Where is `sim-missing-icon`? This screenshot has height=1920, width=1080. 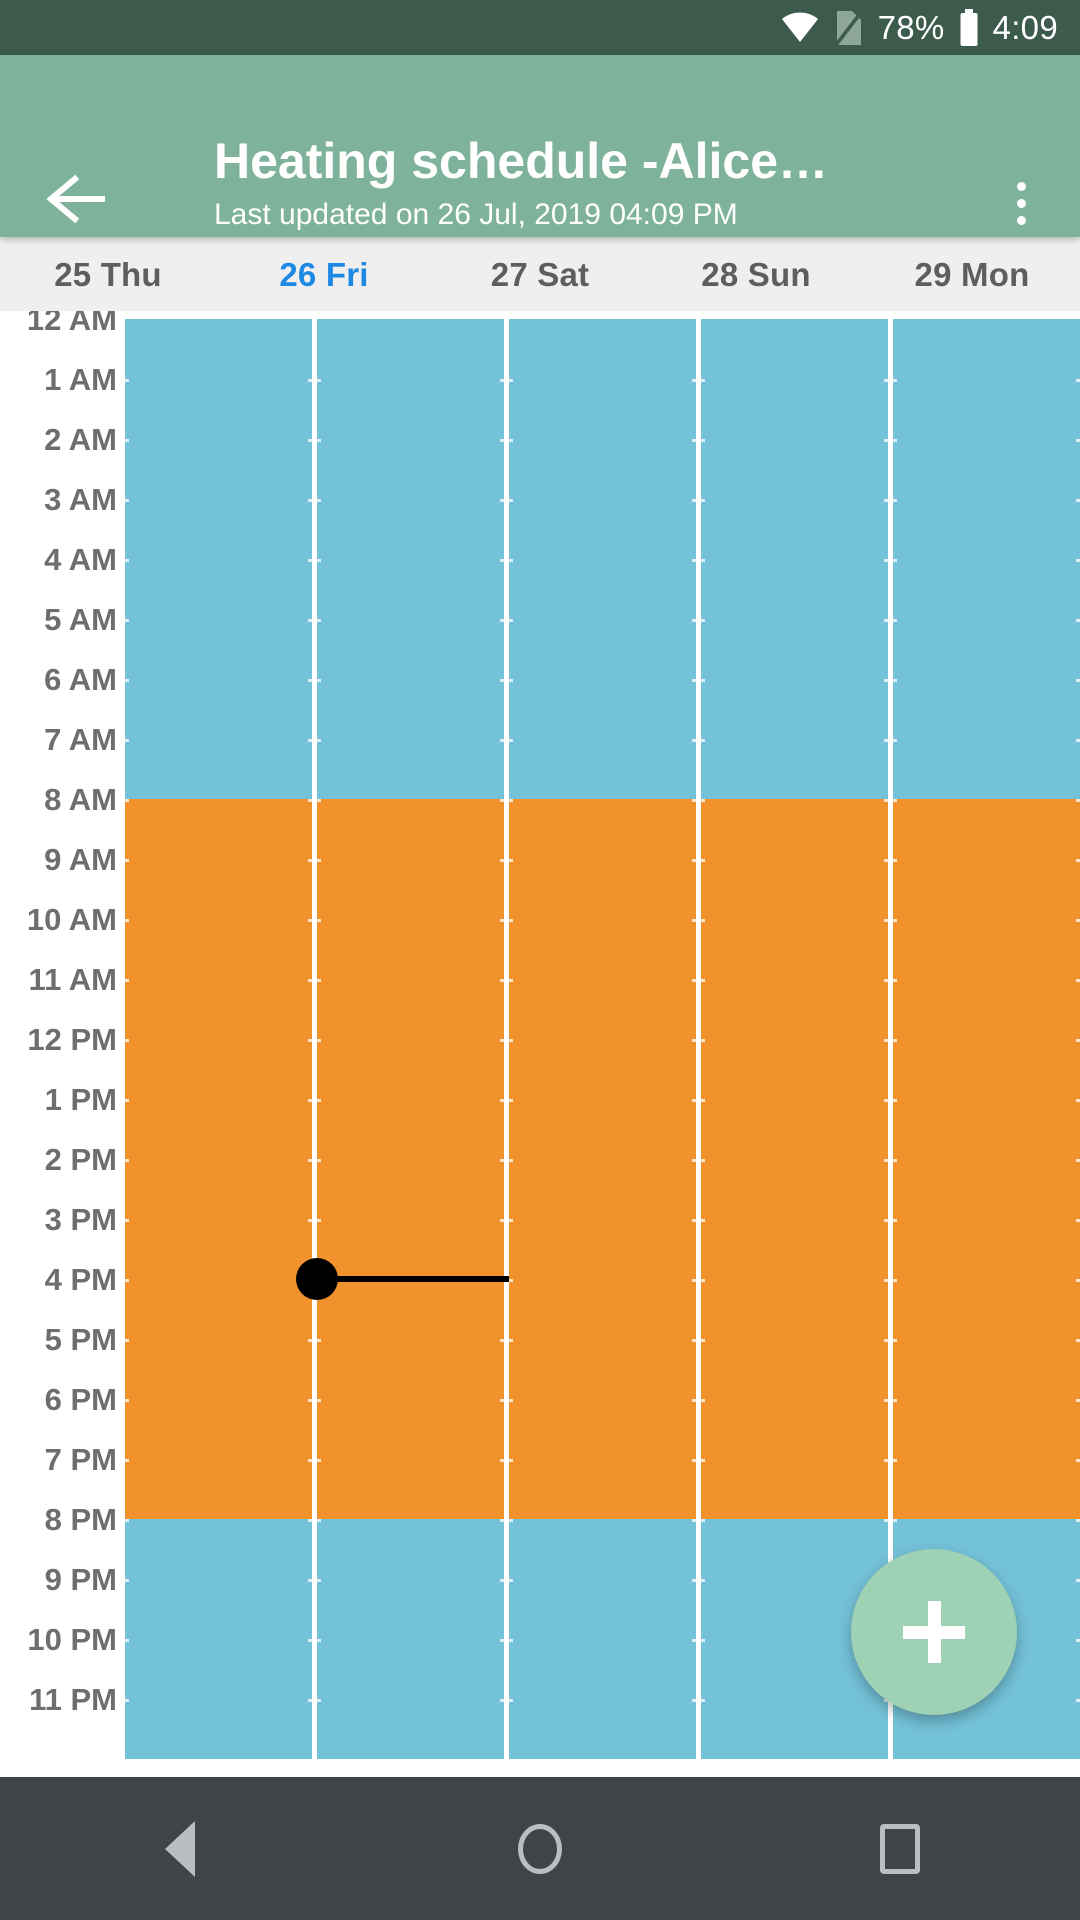 sim-missing-icon is located at coordinates (849, 28).